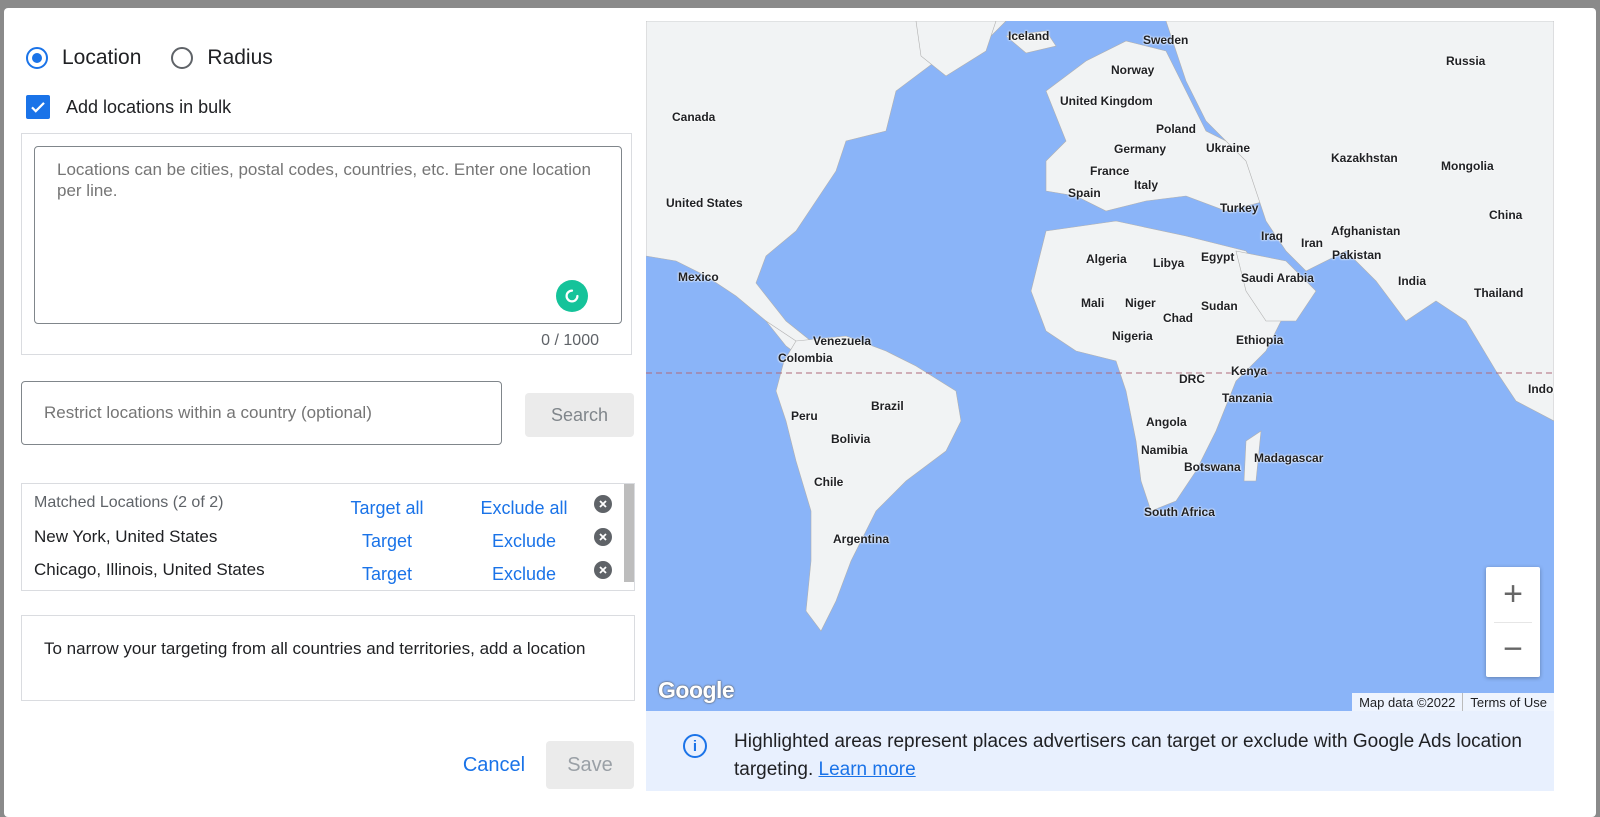 The image size is (1600, 817). Describe the element at coordinates (704, 203) in the screenshot. I see `map-label: United States` at that location.